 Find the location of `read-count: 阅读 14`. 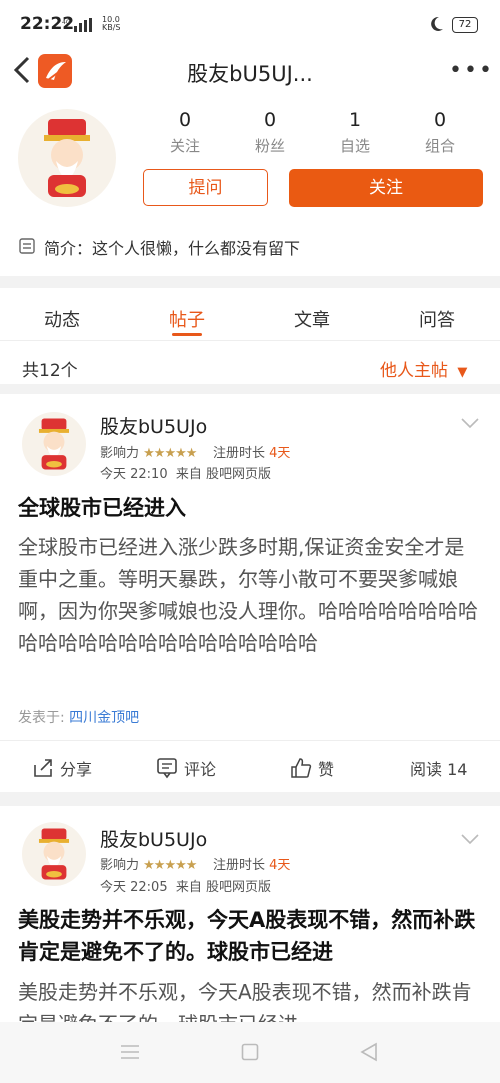

read-count: 阅读 14 is located at coordinates (439, 769).